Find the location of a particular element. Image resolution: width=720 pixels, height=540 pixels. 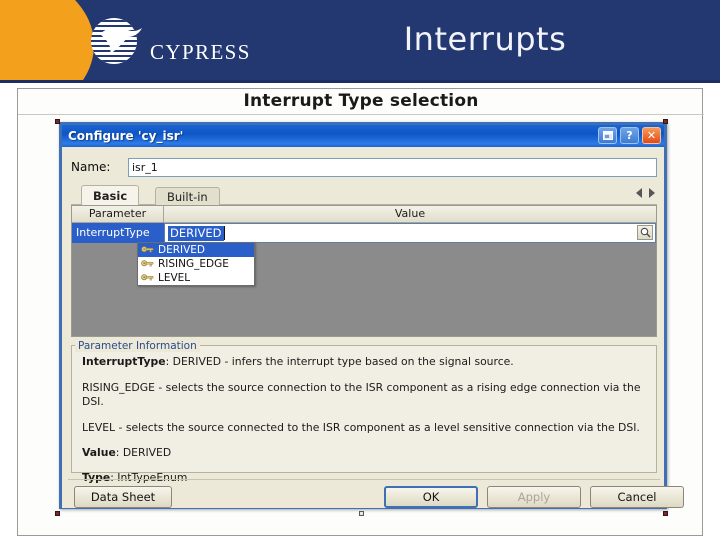

cancel-button: Cancel is located at coordinates (637, 497).